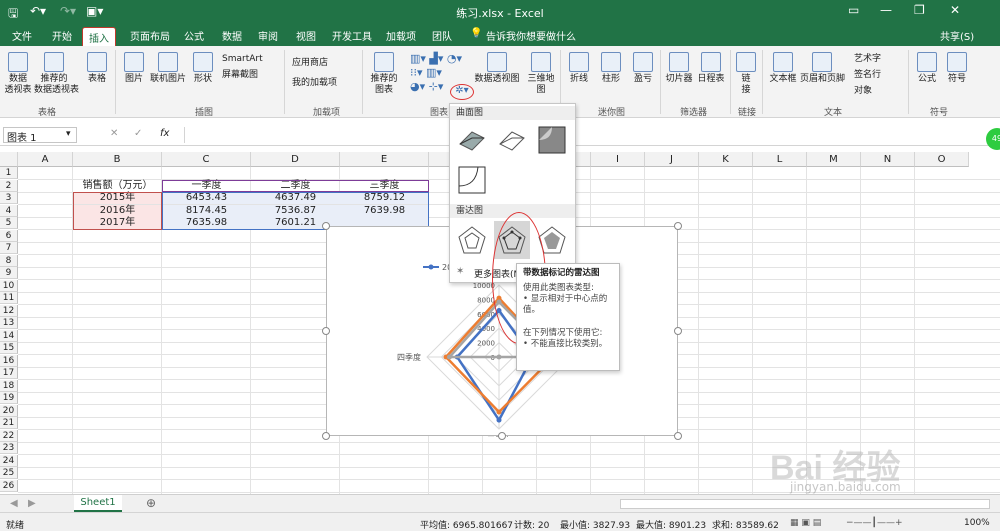 The height and width of the screenshot is (531, 1000). I want to click on row-header: 1, so click(9, 173).